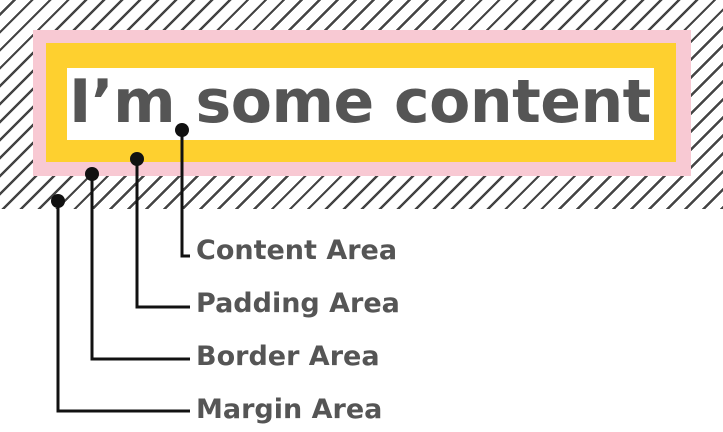 Image resolution: width=723 pixels, height=432 pixels. Describe the element at coordinates (182, 130) in the screenshot. I see `content-marker-dot` at that location.